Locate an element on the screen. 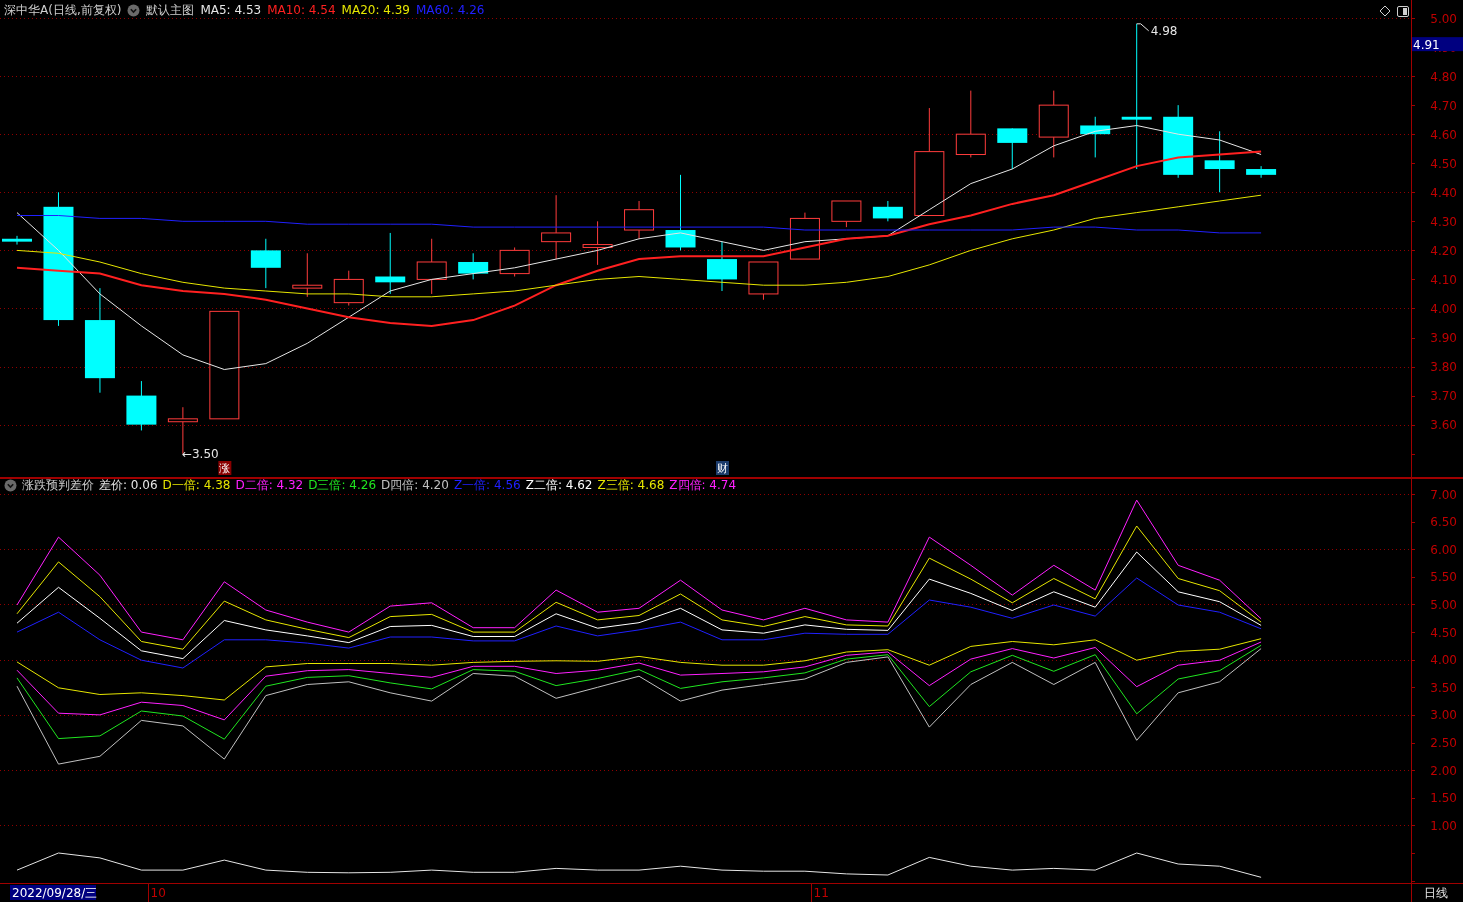 The height and width of the screenshot is (902, 1463). legend-value: Z二倍: 4.62 is located at coordinates (559, 485).